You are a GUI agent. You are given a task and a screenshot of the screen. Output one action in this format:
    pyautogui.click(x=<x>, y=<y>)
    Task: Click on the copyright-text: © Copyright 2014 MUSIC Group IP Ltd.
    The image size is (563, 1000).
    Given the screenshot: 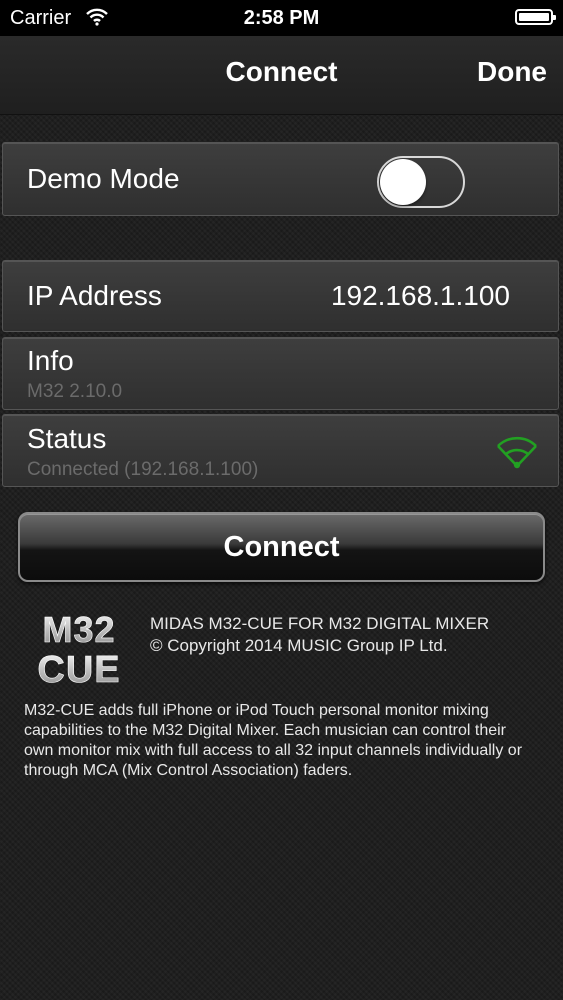 What is the action you would take?
    pyautogui.click(x=299, y=645)
    